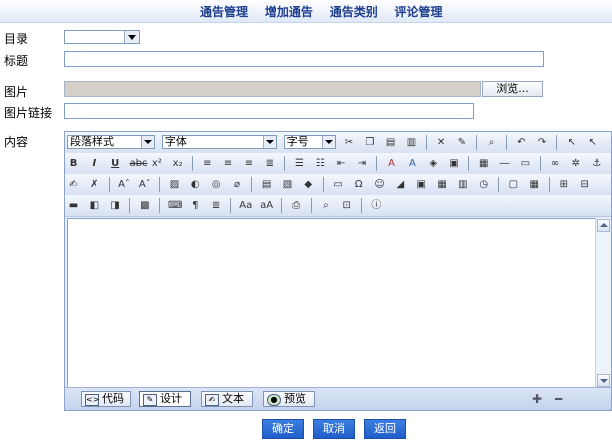  I want to click on insert-row-icon: ⊞, so click(563, 184).